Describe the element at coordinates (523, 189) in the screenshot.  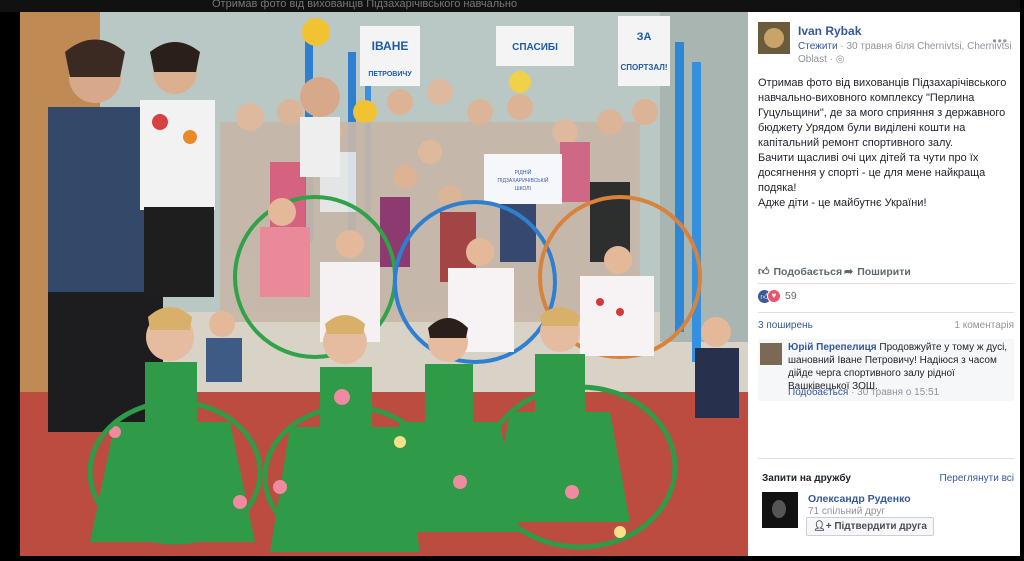
I see `svg-text: ШКОЛІ` at that location.